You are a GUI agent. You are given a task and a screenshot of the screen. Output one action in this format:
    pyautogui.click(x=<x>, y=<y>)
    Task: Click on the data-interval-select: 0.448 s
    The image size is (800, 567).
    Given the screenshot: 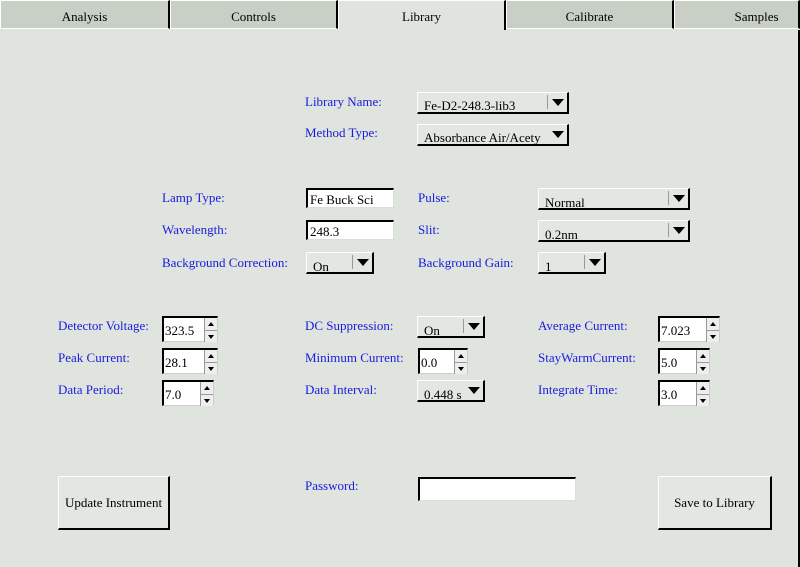 What is the action you would take?
    pyautogui.click(x=451, y=391)
    